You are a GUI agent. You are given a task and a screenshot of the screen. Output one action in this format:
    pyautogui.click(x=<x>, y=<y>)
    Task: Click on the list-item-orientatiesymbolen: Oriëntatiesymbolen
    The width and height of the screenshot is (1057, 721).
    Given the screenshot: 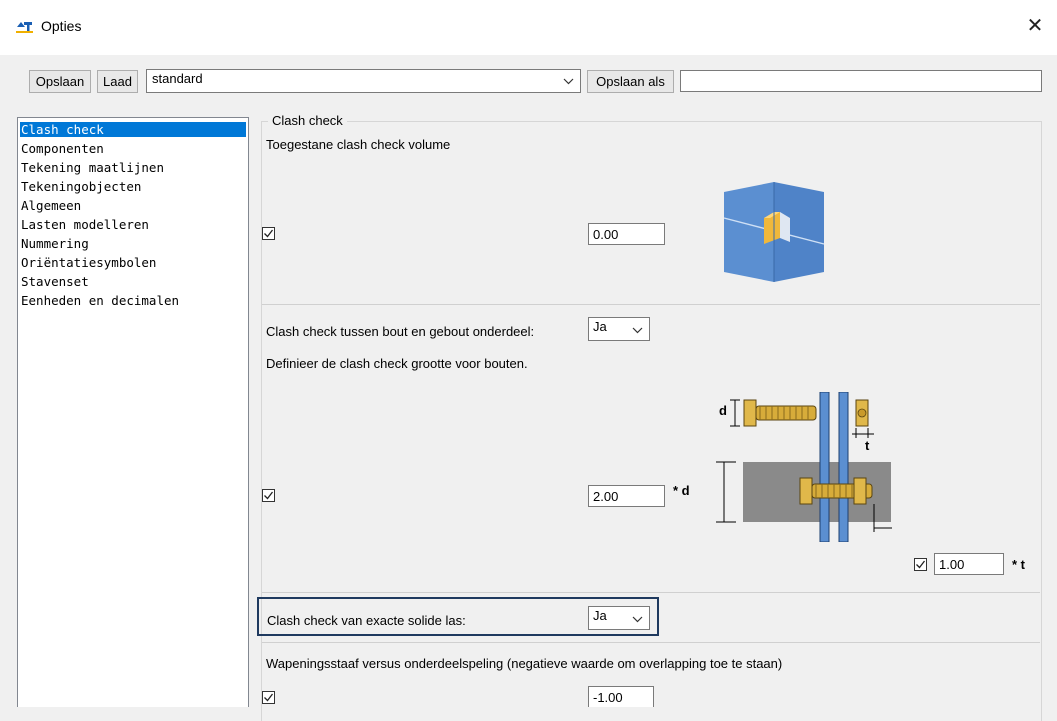 What is the action you would take?
    pyautogui.click(x=133, y=262)
    